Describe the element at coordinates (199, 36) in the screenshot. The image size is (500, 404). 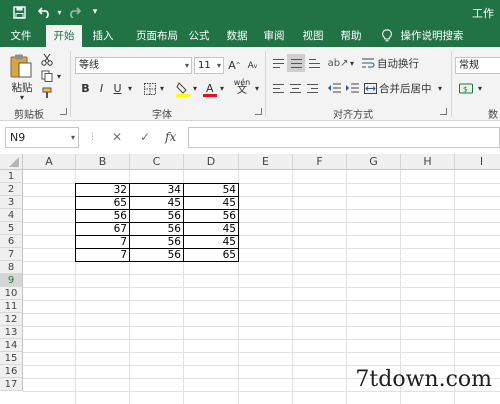
I see `tab-formulas: 公式` at that location.